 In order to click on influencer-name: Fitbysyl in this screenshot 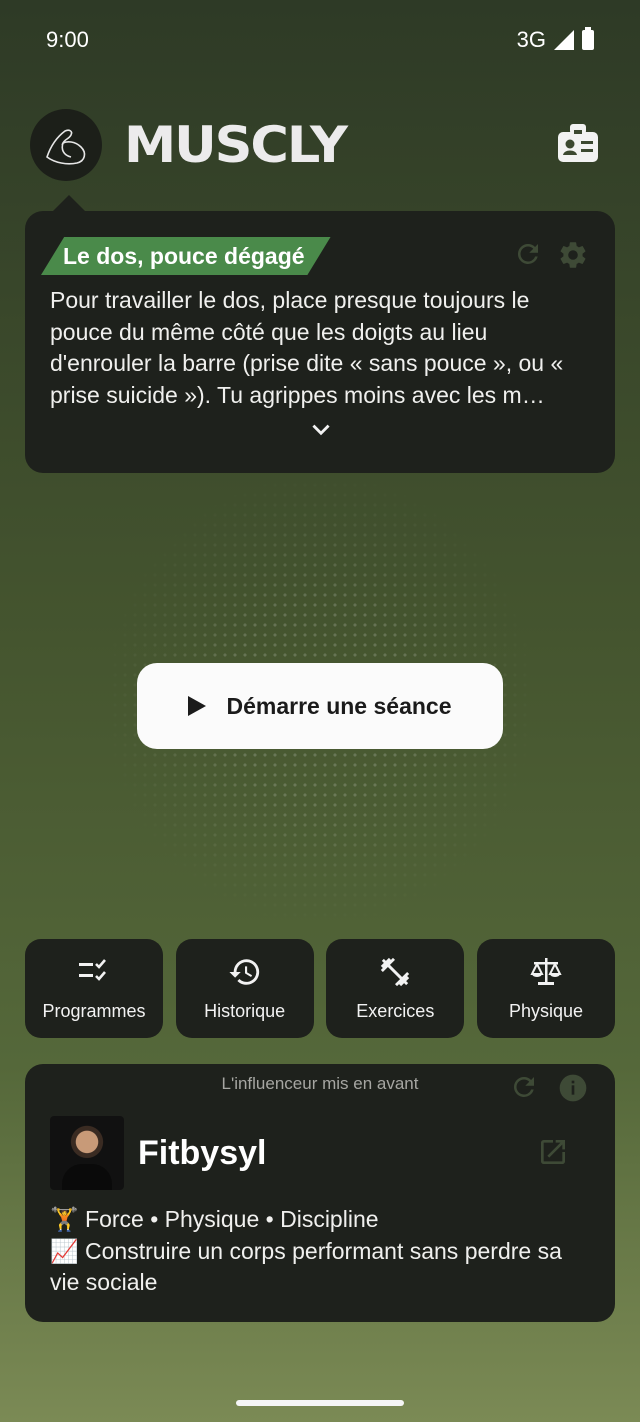, I will do `click(202, 1153)`.